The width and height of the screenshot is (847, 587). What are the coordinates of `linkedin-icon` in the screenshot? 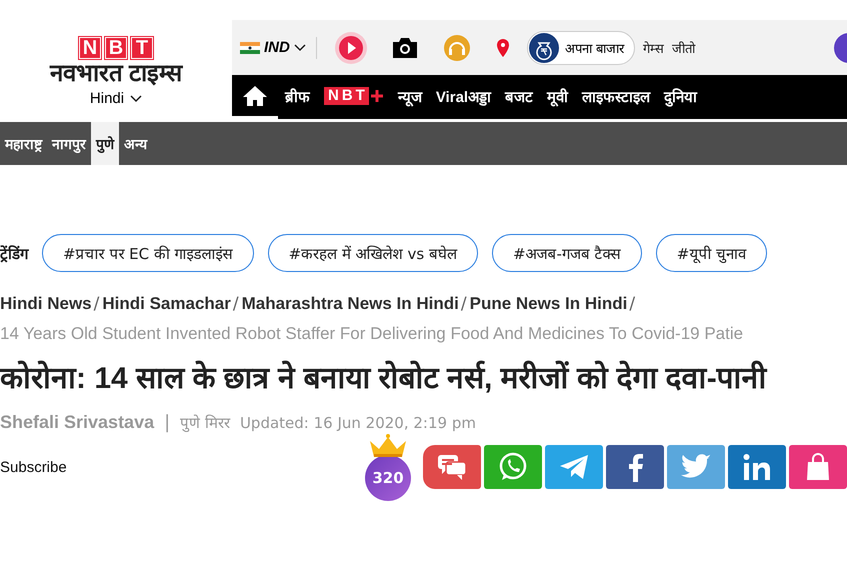 It's located at (757, 467).